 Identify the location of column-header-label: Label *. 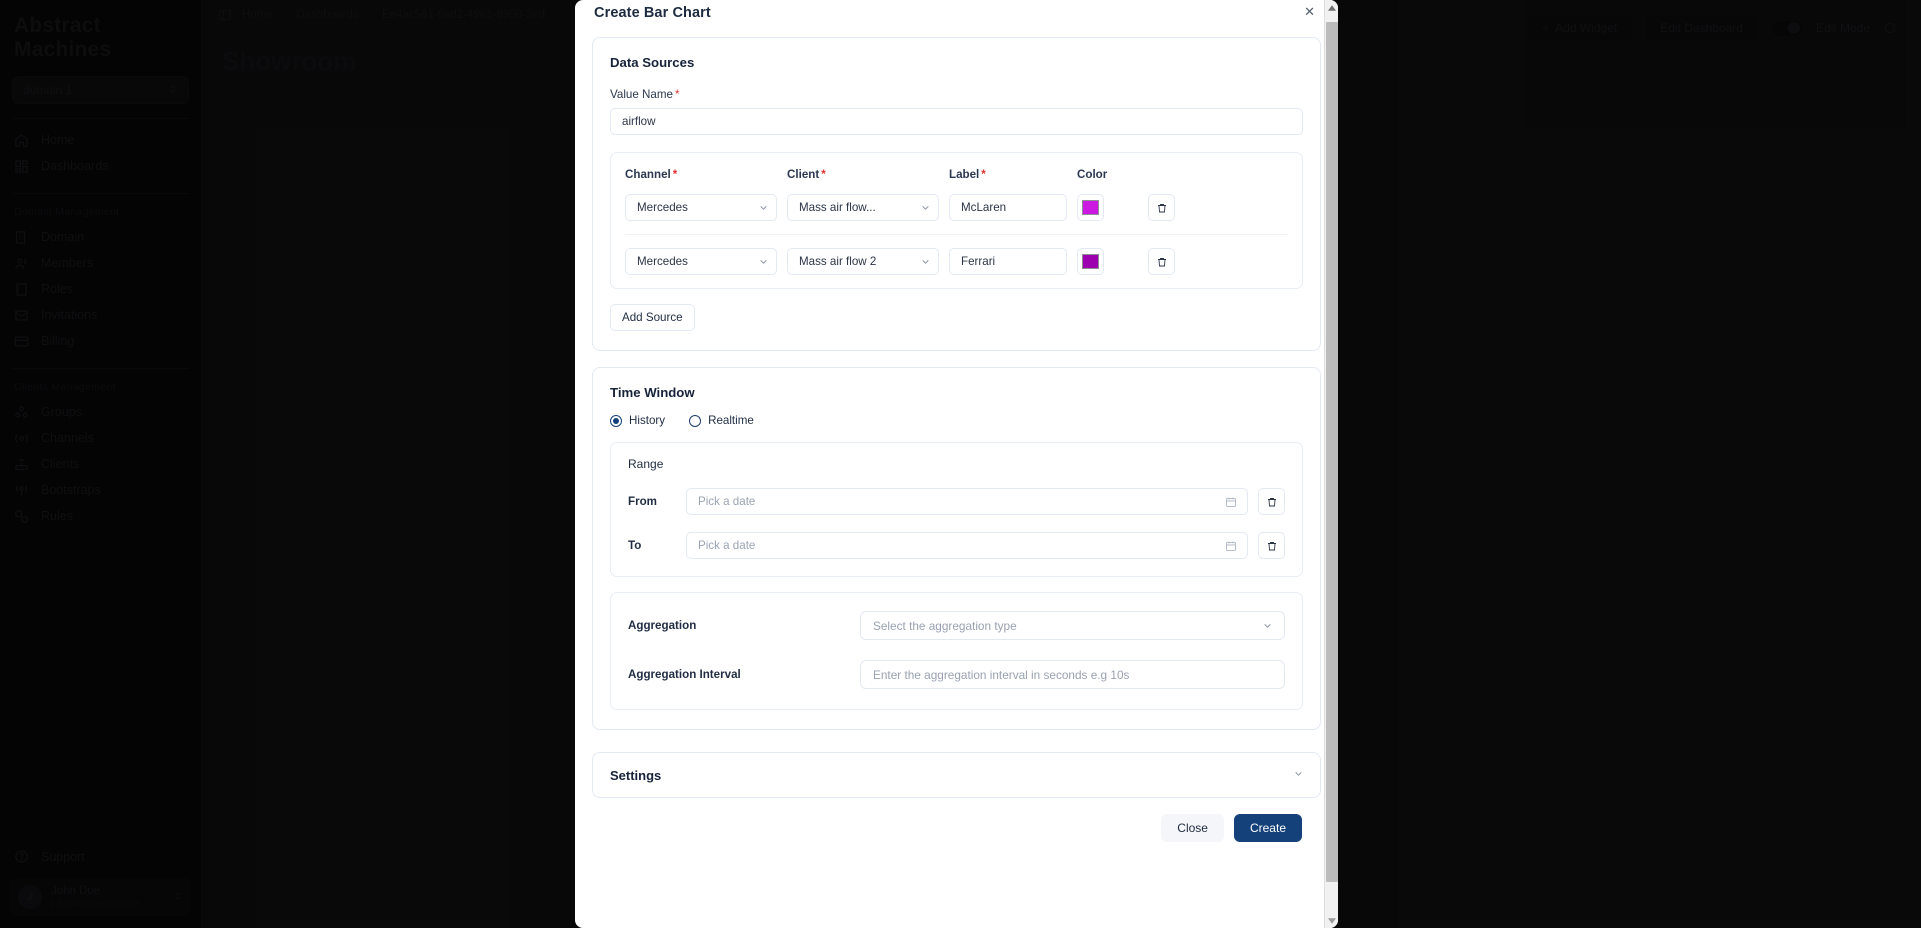
(1008, 167).